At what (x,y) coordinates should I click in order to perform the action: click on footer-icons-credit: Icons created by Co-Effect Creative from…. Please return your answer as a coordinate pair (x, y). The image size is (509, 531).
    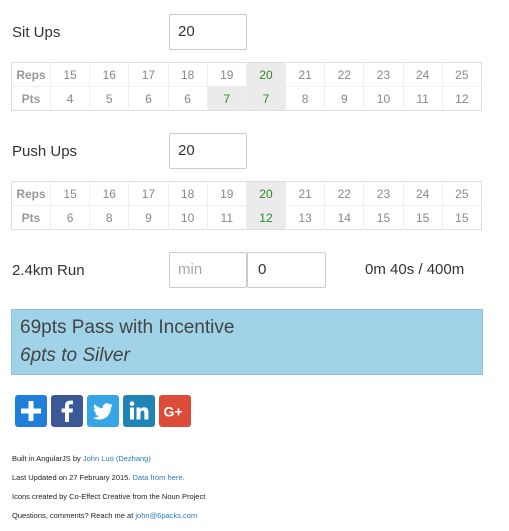
    Looking at the image, I should click on (109, 496).